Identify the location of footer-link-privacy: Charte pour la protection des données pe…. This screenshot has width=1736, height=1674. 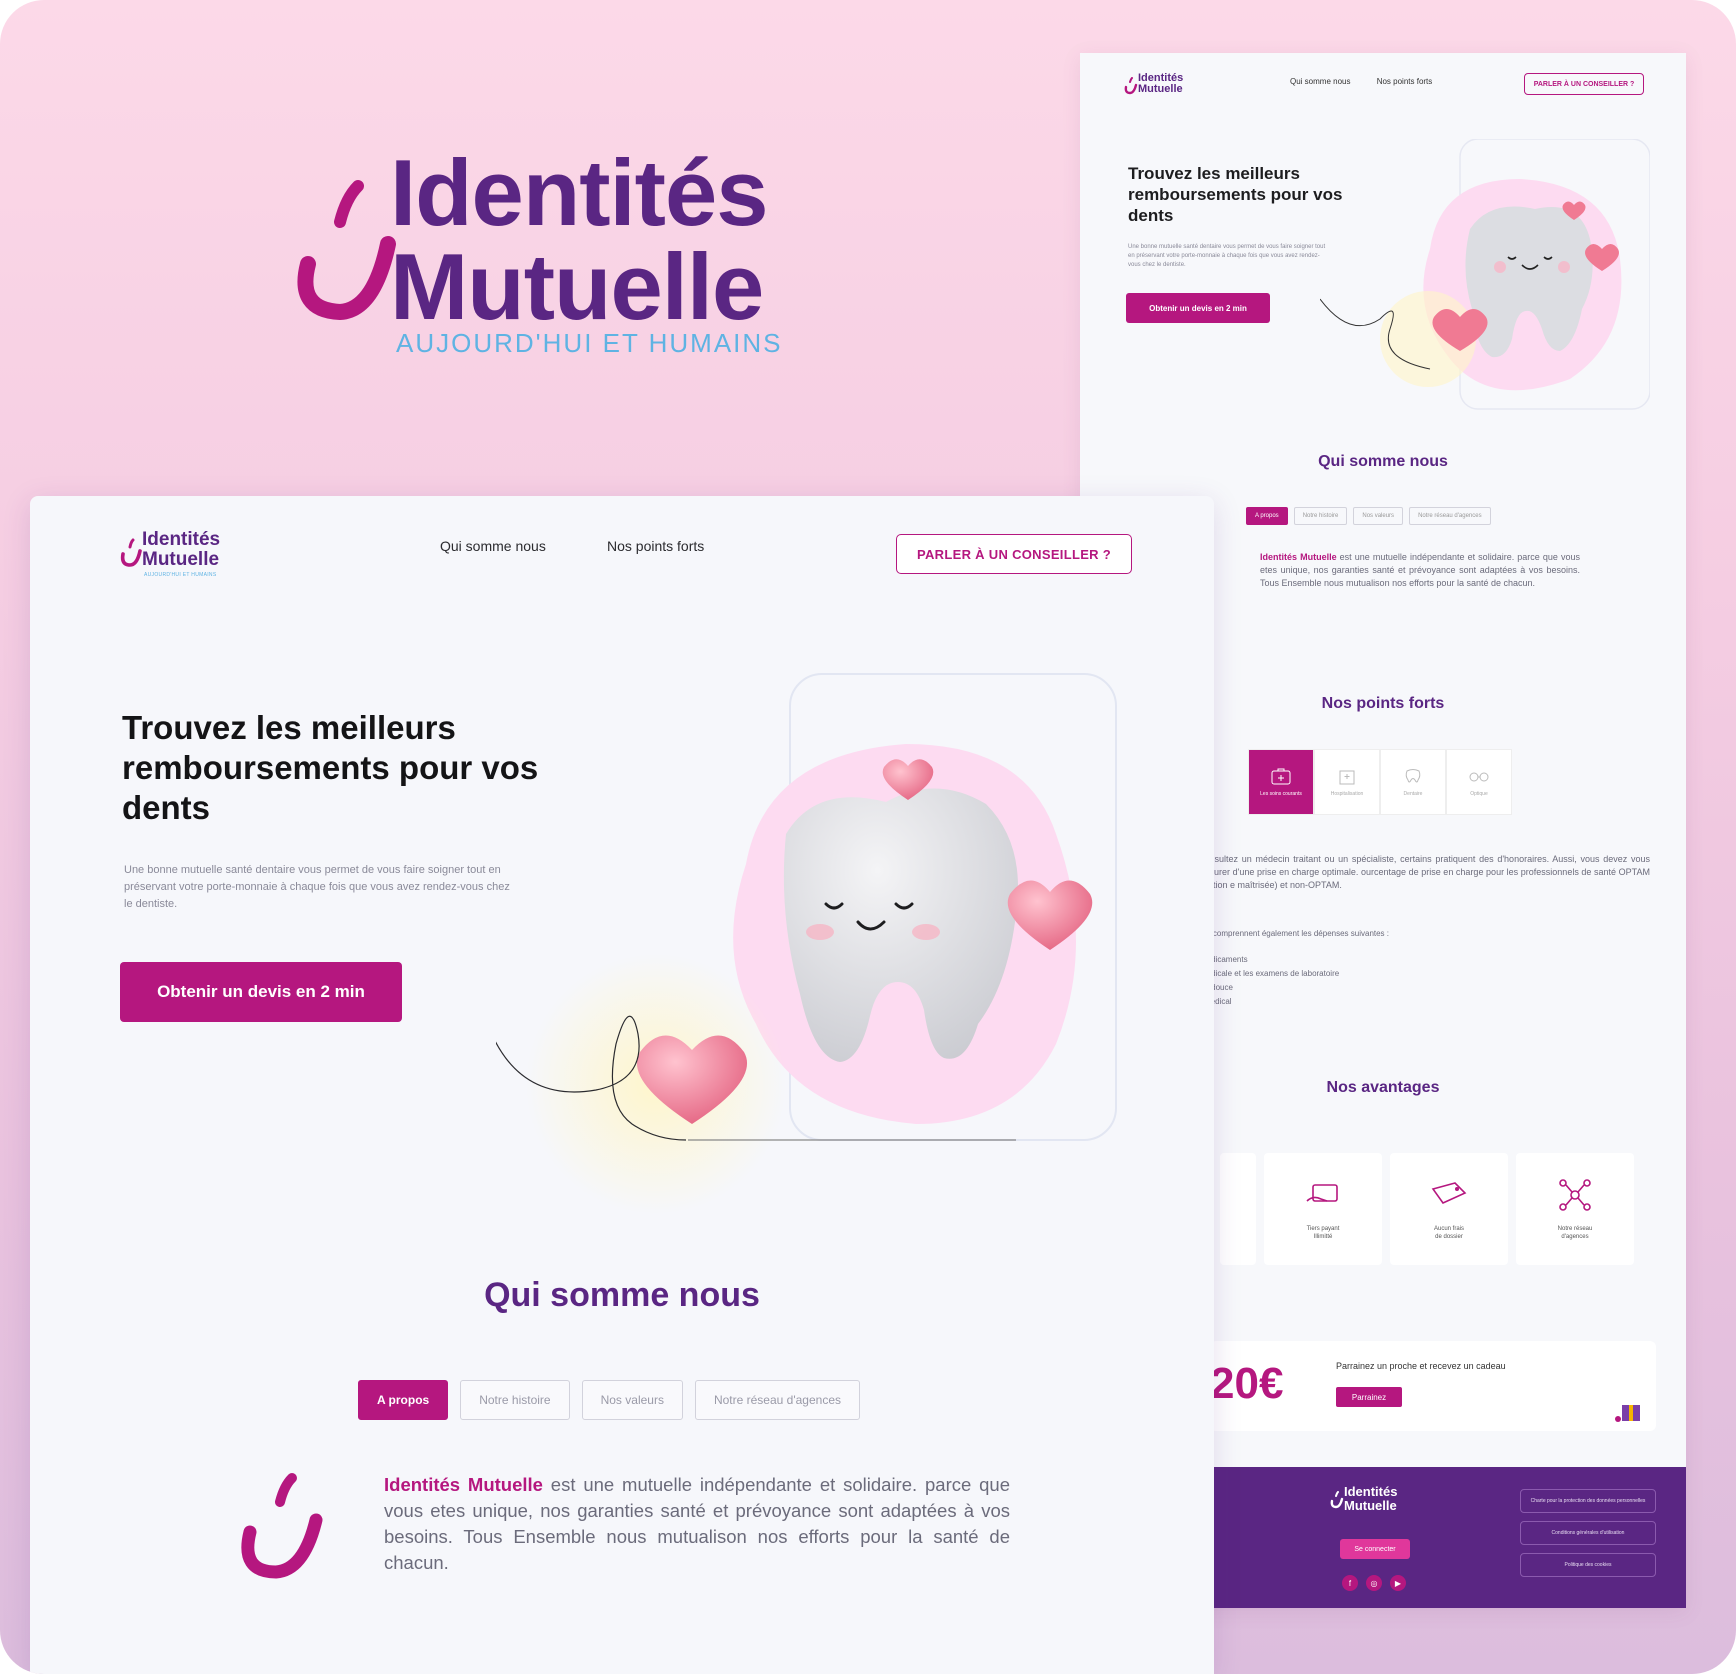
(1588, 1501).